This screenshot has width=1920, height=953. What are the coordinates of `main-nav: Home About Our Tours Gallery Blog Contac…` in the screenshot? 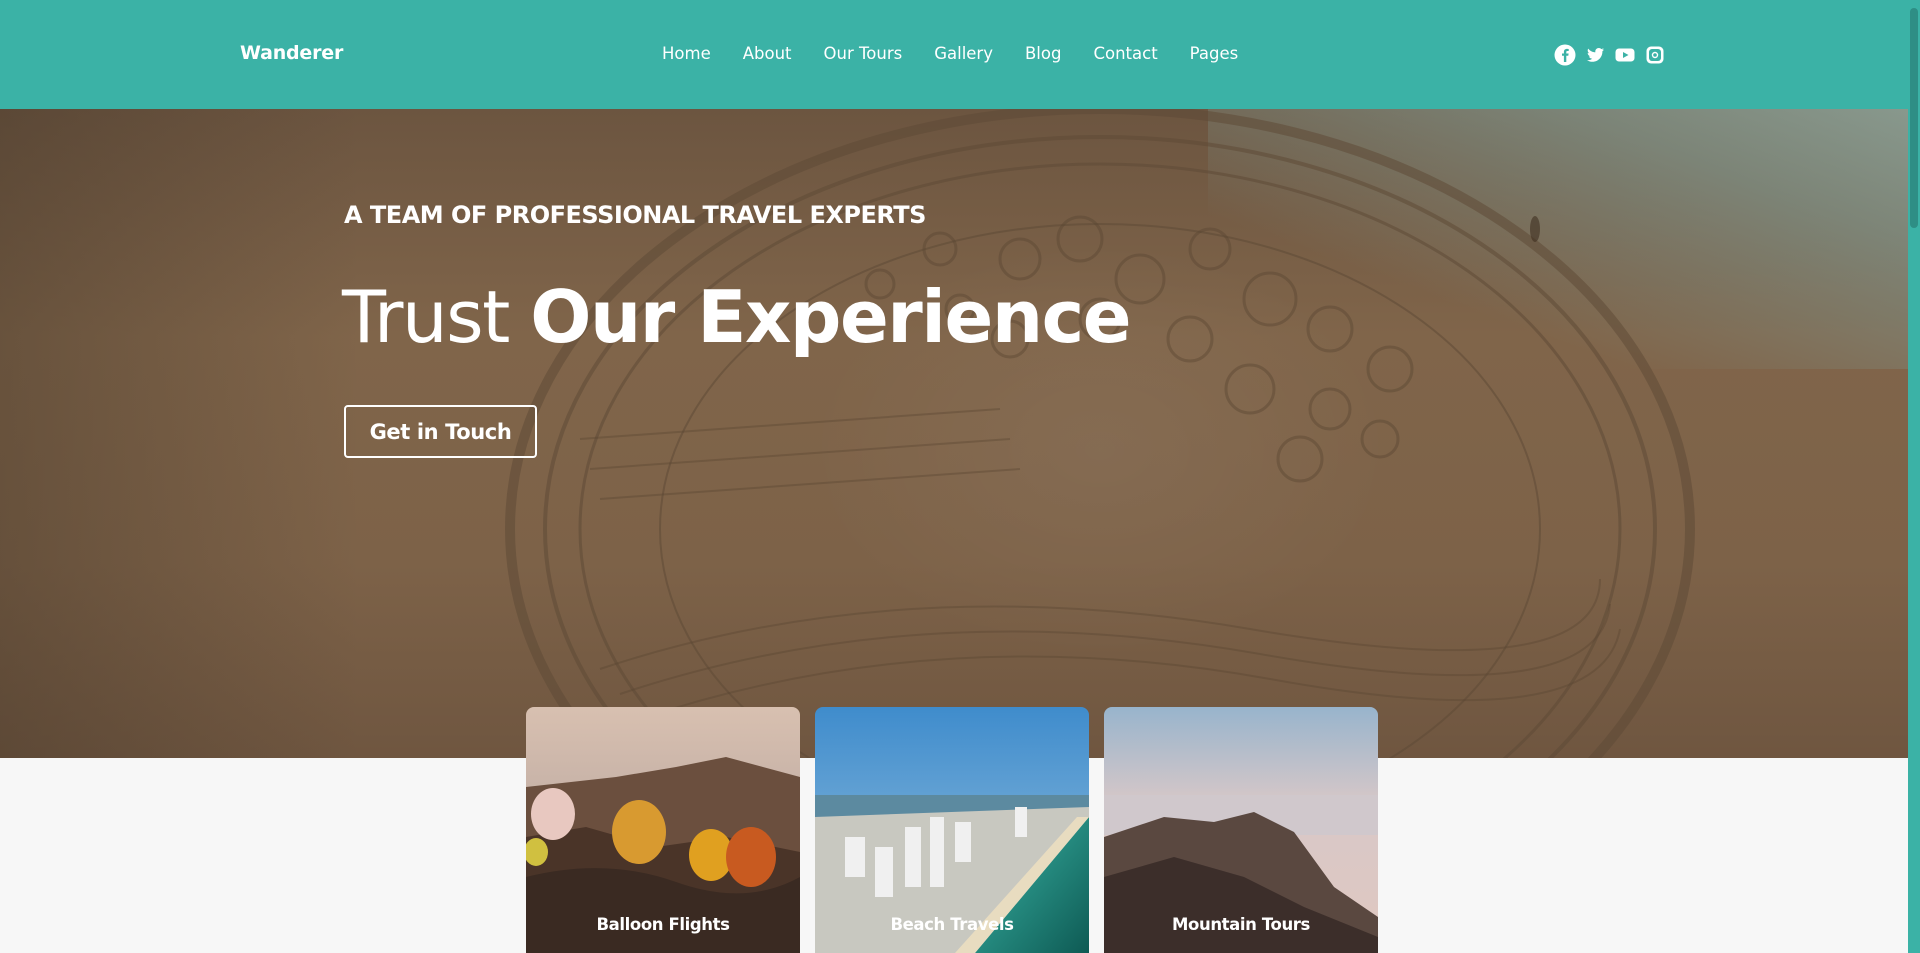 It's located at (966, 53).